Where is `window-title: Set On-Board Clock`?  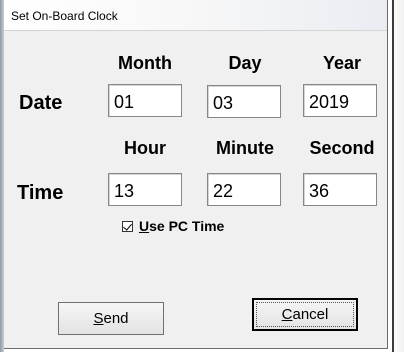 window-title: Set On-Board Clock is located at coordinates (64, 16).